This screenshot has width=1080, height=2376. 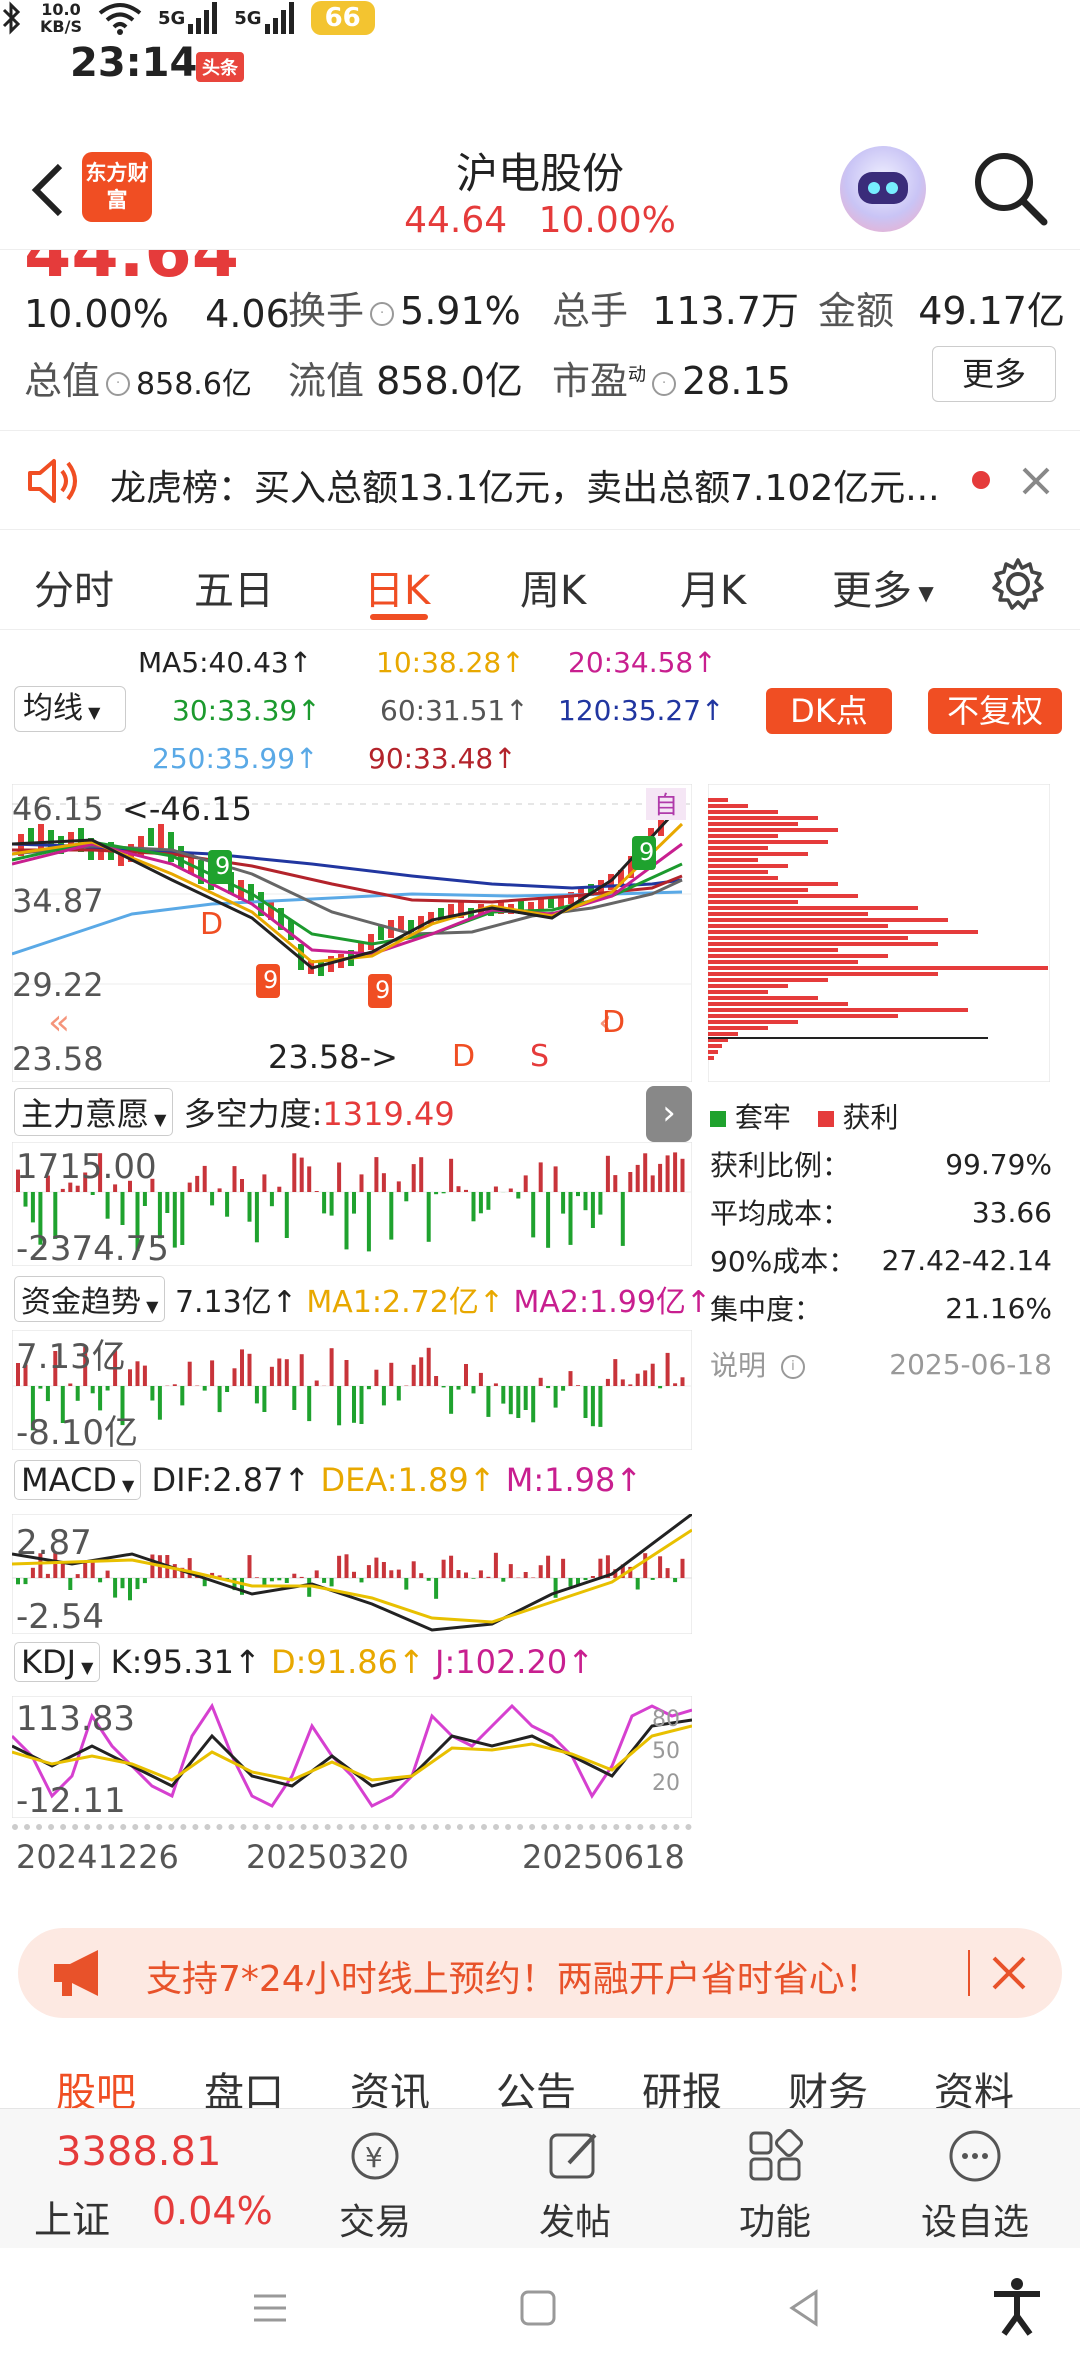 I want to click on signal-5g-2: 5G, so click(x=264, y=18).